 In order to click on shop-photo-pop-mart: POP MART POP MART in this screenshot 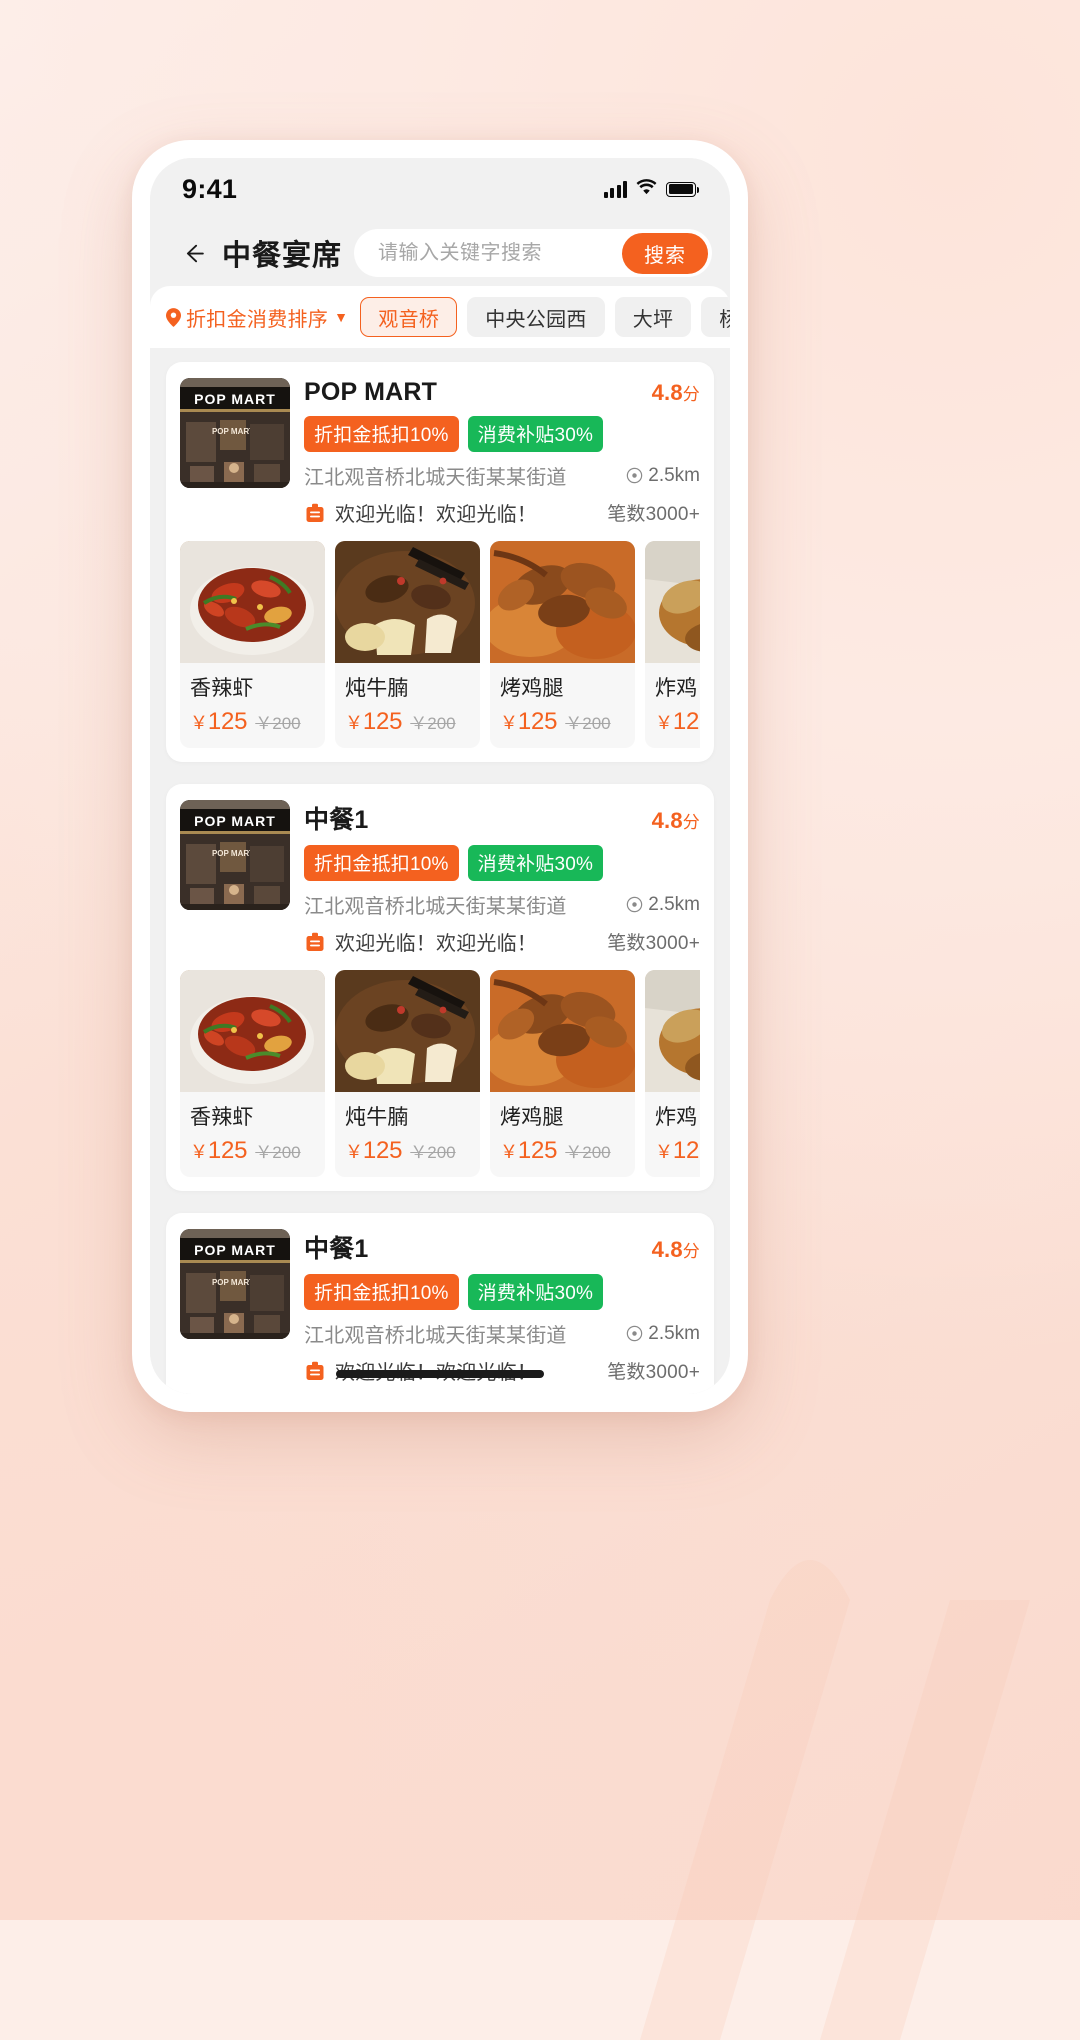, I will do `click(235, 1284)`.